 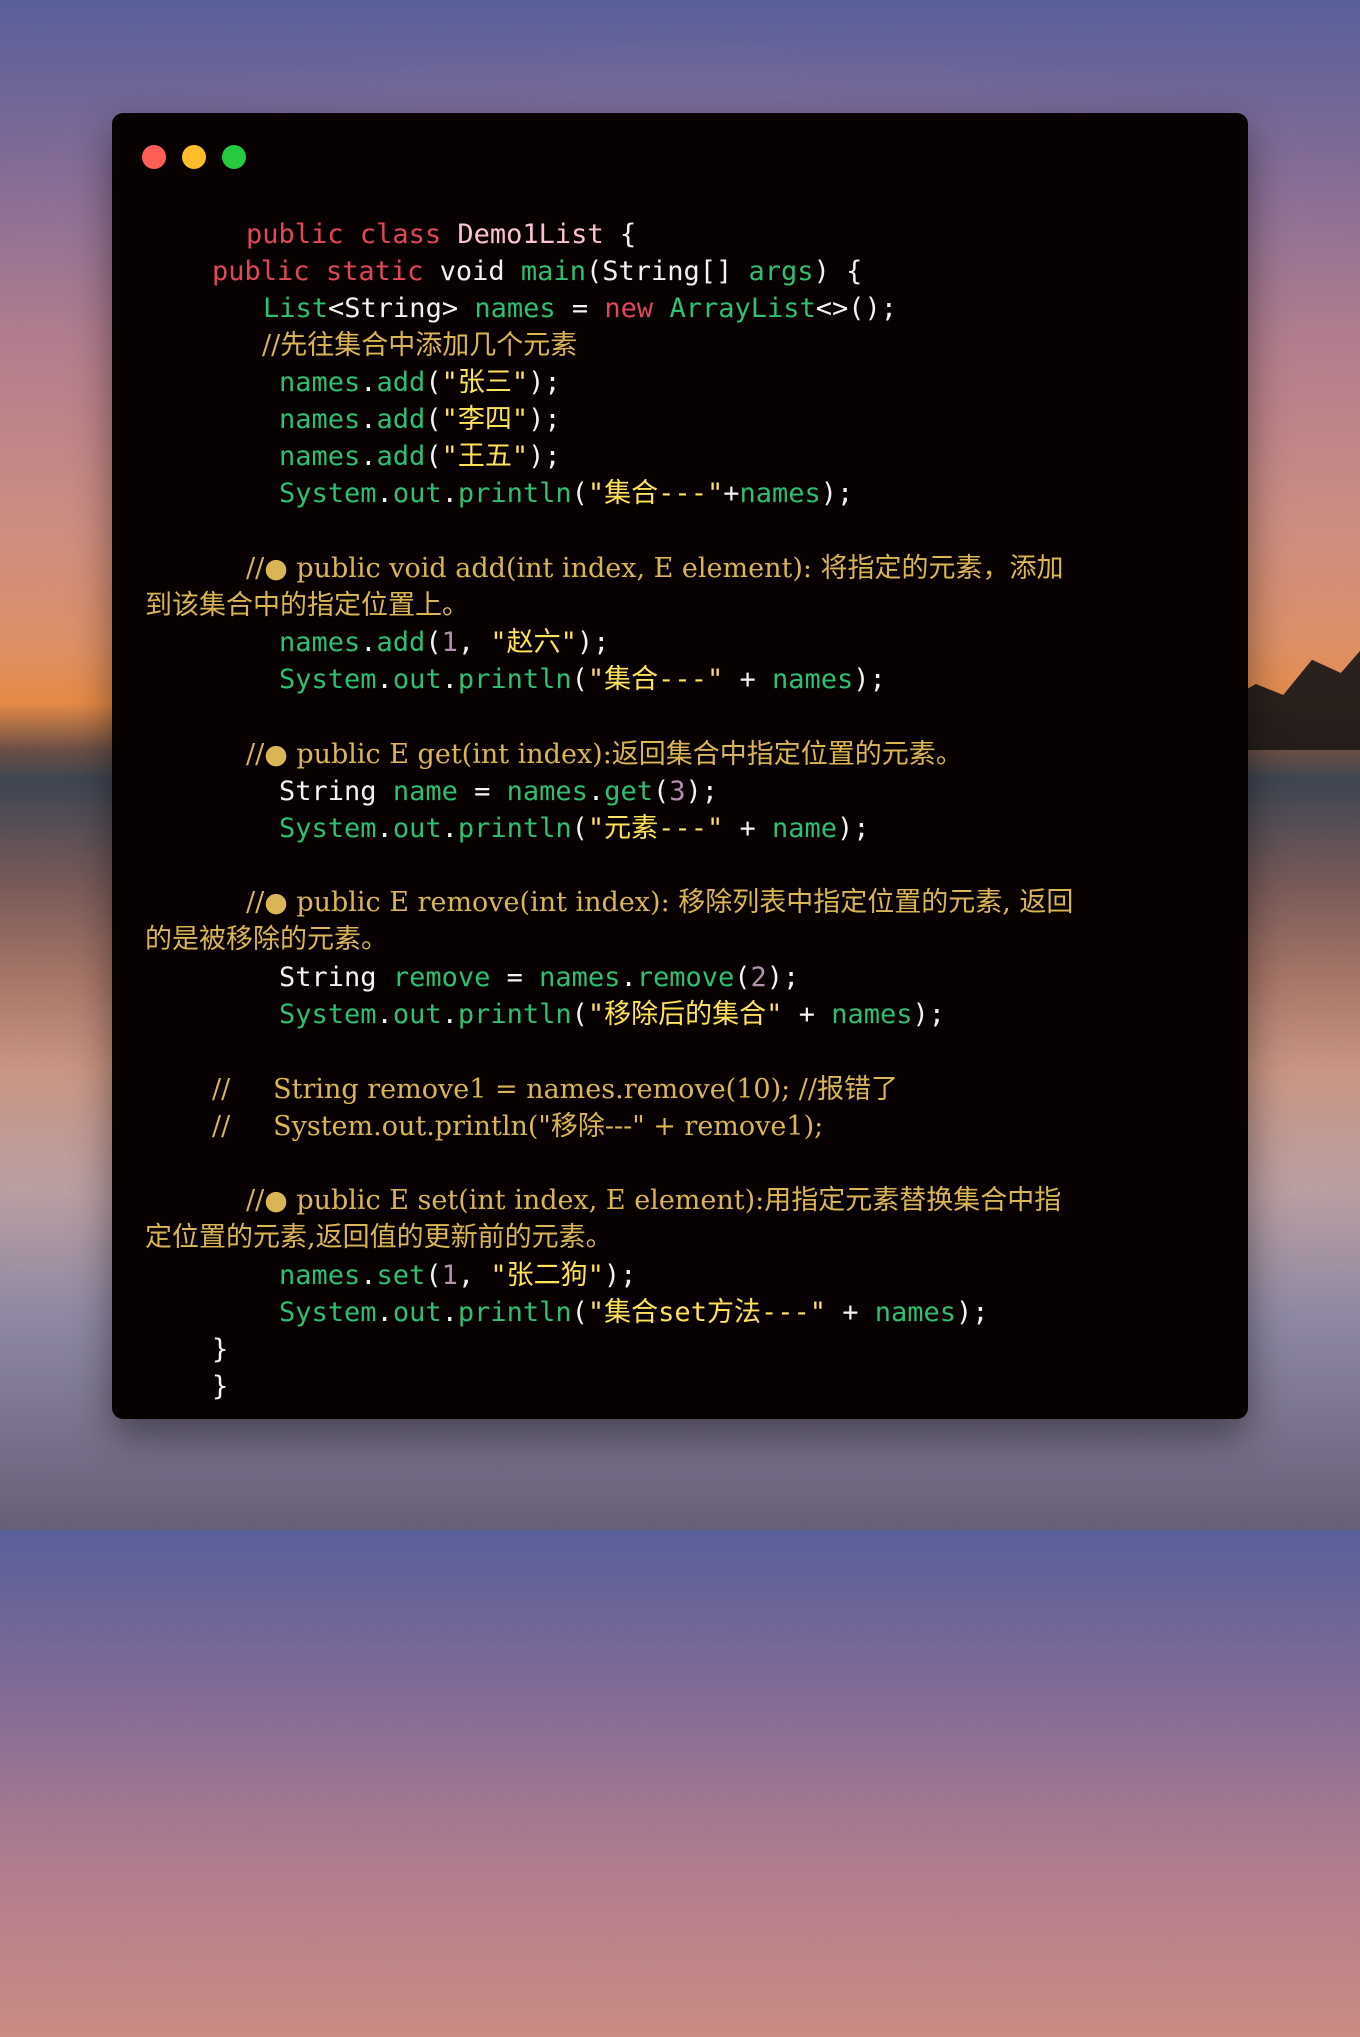 I want to click on method-name: main, so click(x=553, y=271).